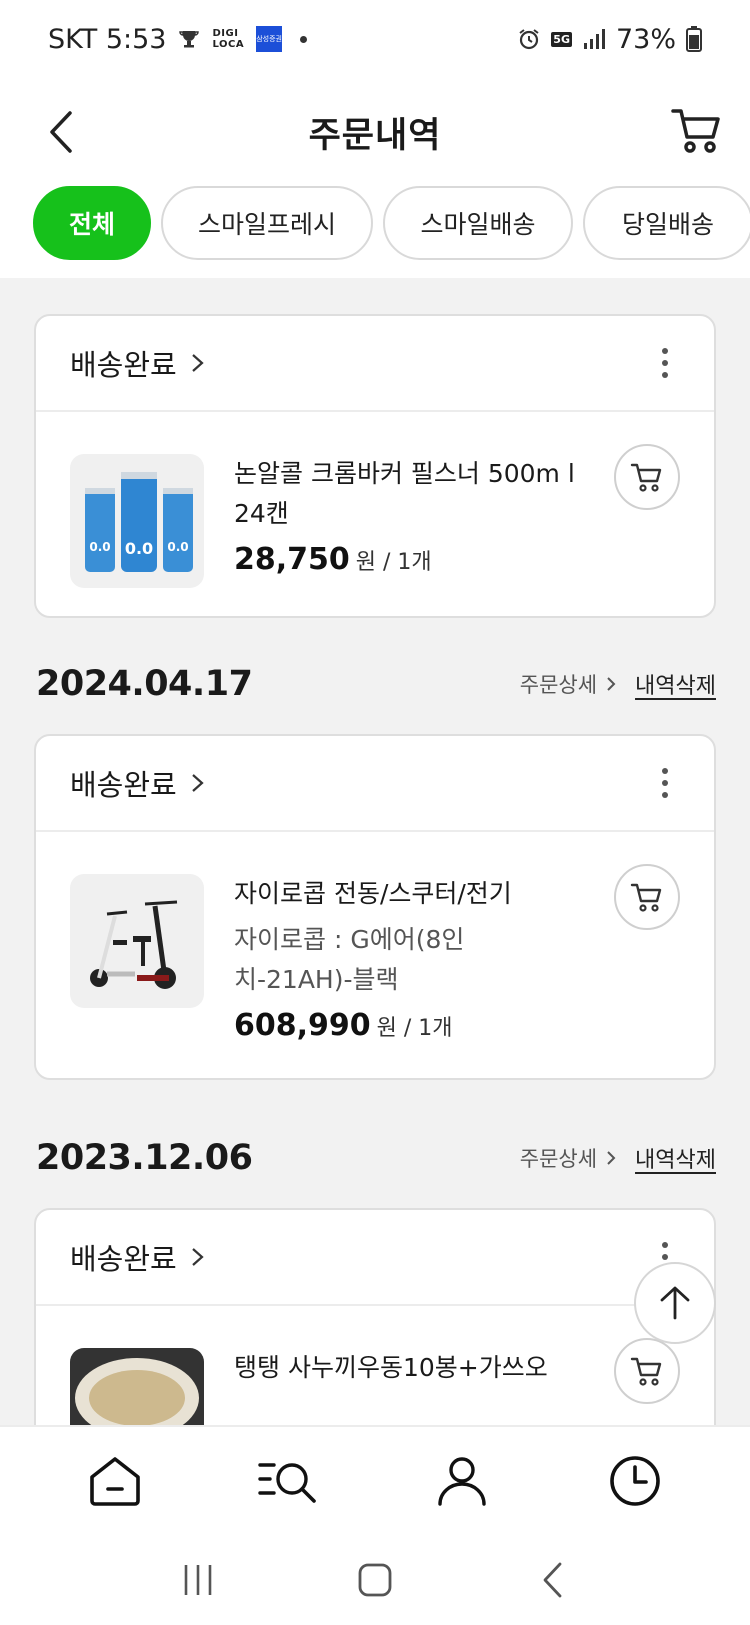  I want to click on trophy-icon, so click(189, 39).